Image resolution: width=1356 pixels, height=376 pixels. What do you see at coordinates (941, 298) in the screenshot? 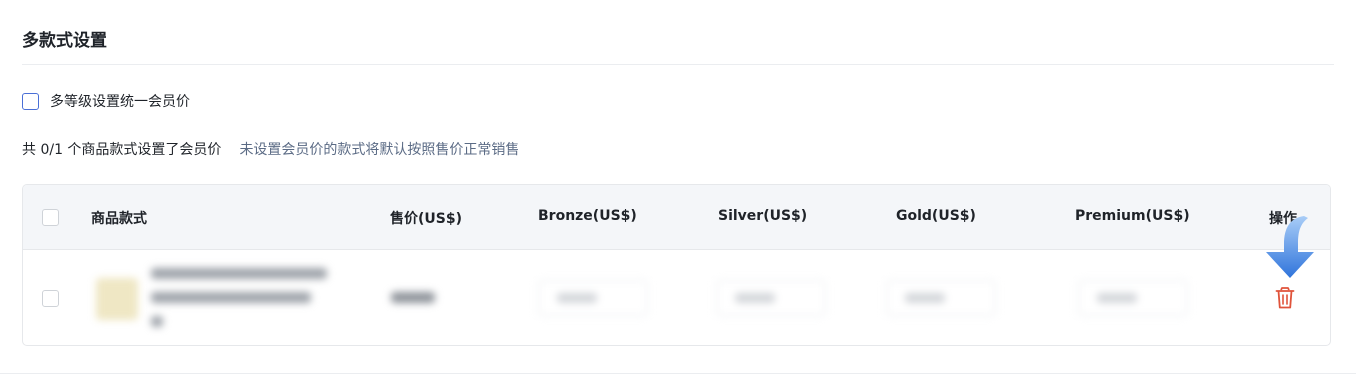
I see `gold-price-input` at bounding box center [941, 298].